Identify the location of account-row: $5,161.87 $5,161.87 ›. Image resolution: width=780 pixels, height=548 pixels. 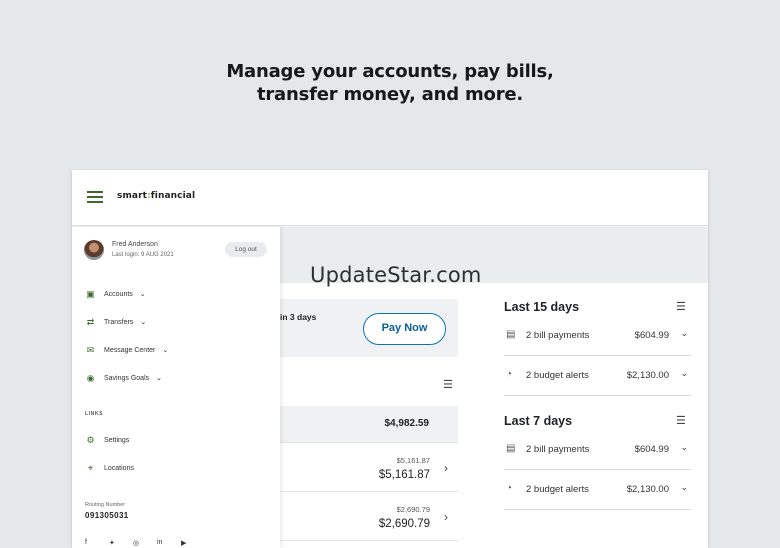
(369, 467).